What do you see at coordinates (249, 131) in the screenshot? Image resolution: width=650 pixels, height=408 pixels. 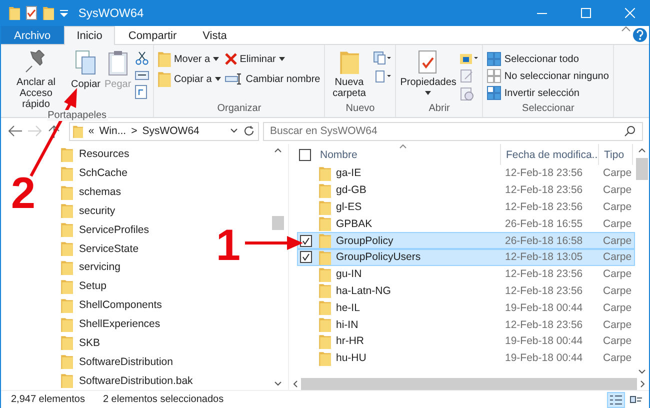 I see `refresh-icon` at bounding box center [249, 131].